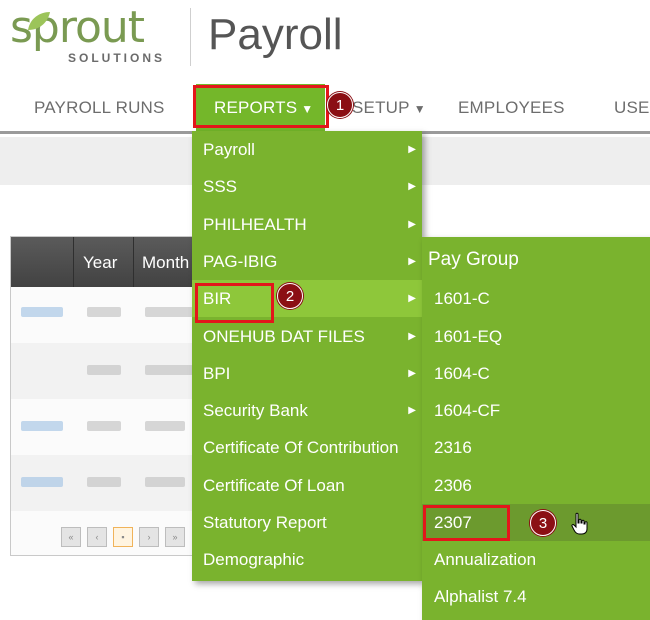  Describe the element at coordinates (275, 34) in the screenshot. I see `app-title: Payroll` at that location.